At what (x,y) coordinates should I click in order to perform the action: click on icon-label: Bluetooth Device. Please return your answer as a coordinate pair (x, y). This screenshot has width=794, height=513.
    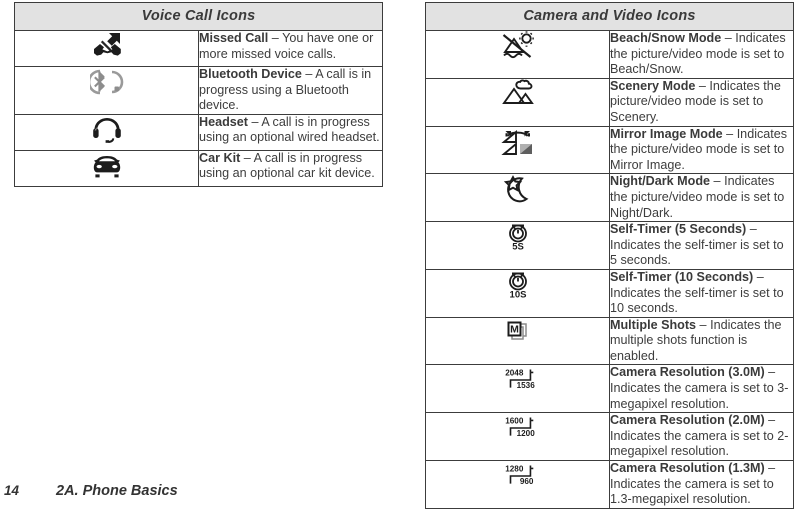
    Looking at the image, I should click on (250, 74).